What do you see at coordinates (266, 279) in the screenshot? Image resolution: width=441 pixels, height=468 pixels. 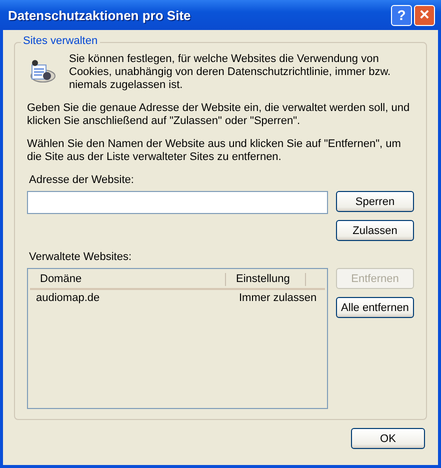 I see `column-header: Einstellung` at bounding box center [266, 279].